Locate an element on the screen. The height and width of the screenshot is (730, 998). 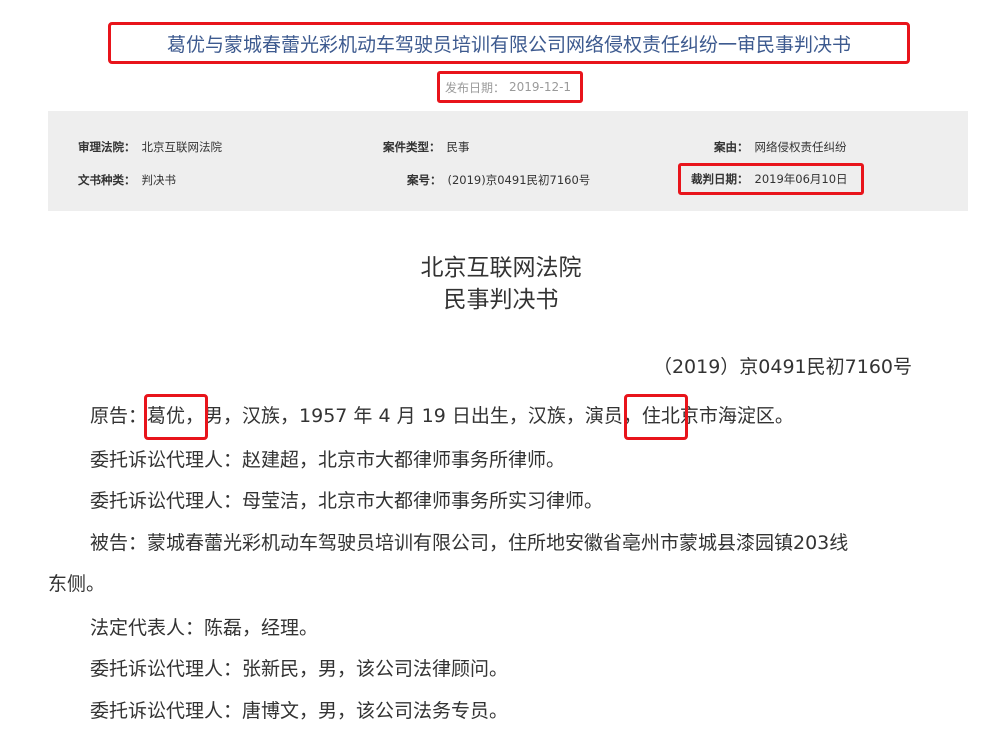
judge-date-label: 裁判日期： is located at coordinates (720, 179).